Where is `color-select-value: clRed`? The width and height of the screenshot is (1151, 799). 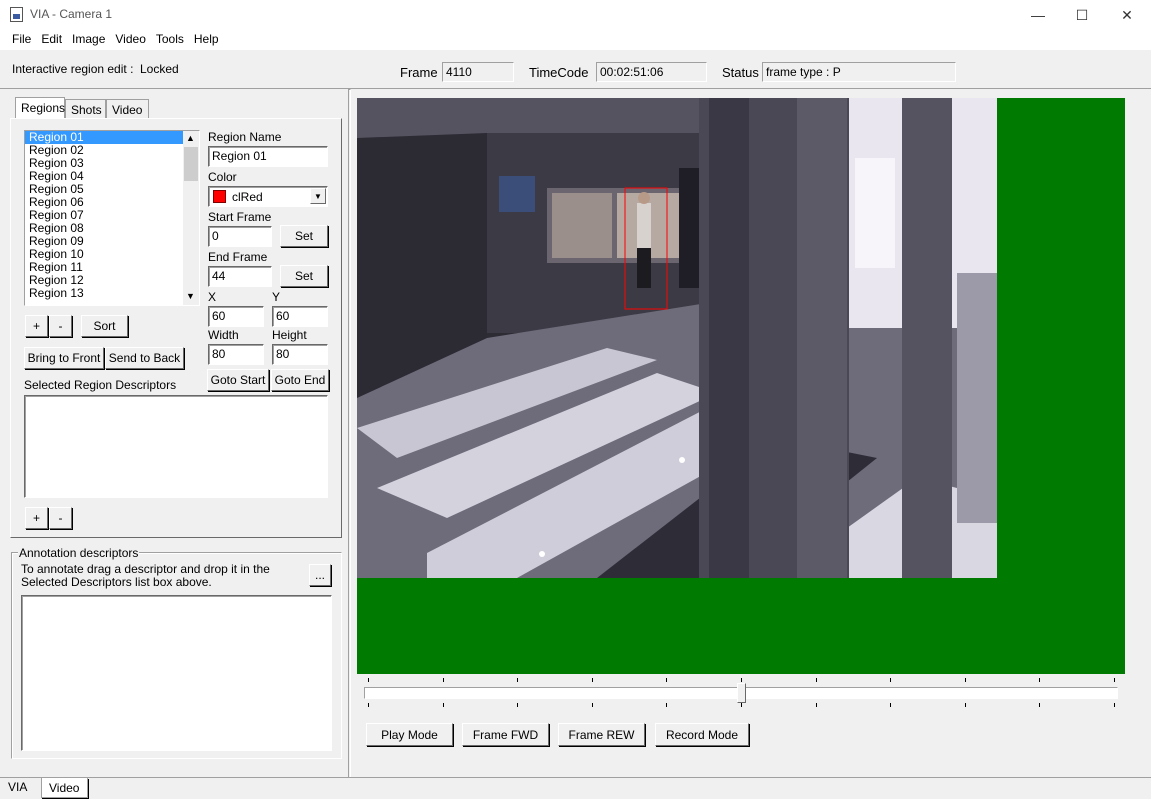
color-select-value: clRed is located at coordinates (247, 197).